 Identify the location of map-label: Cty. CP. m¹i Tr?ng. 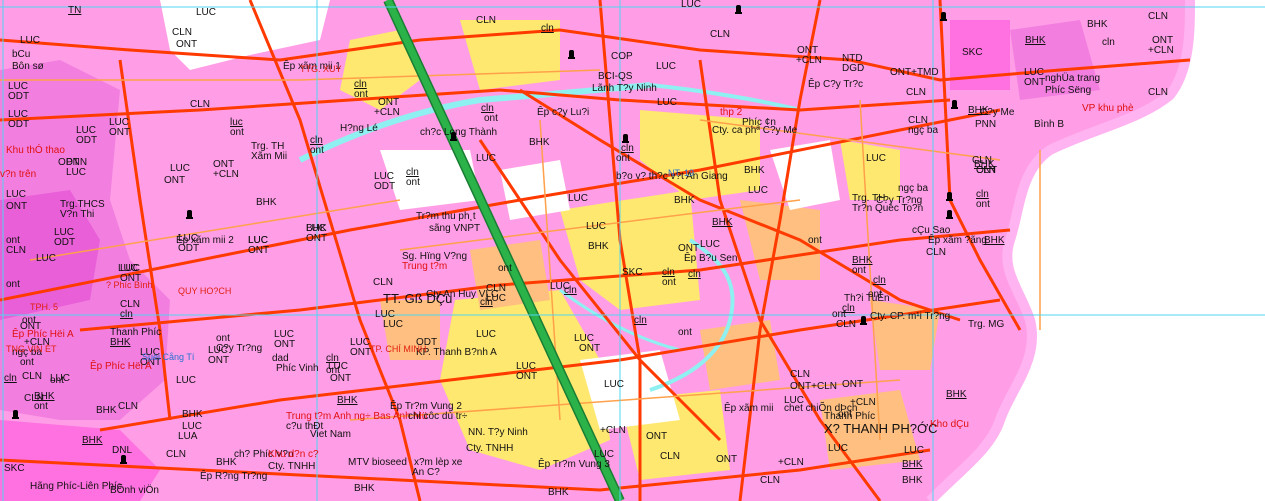
(910, 316).